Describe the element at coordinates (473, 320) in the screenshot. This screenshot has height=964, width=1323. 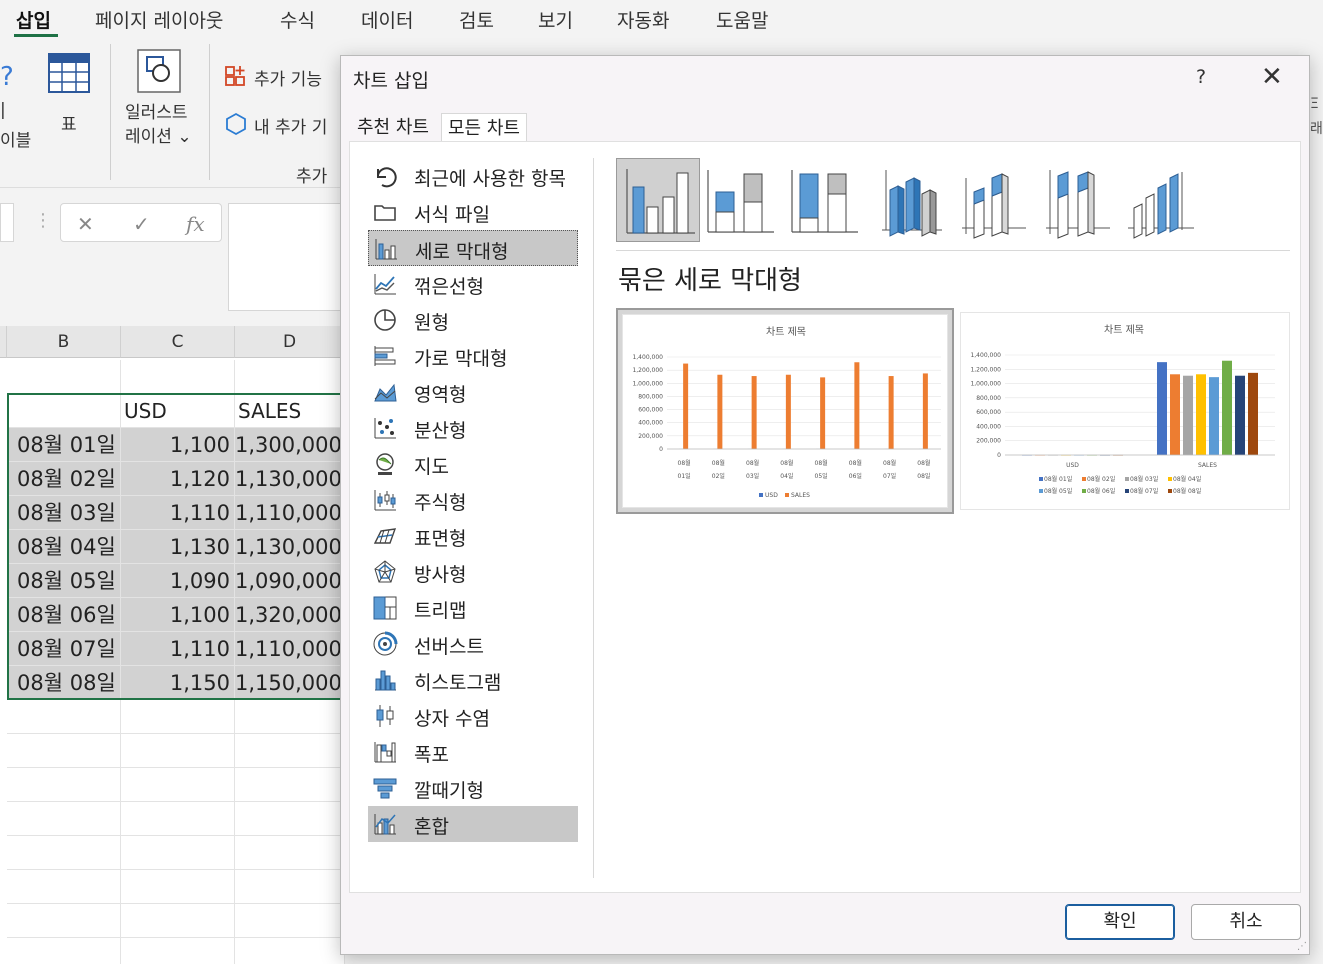
I see `chart-type-pie-chart: 원형` at that location.